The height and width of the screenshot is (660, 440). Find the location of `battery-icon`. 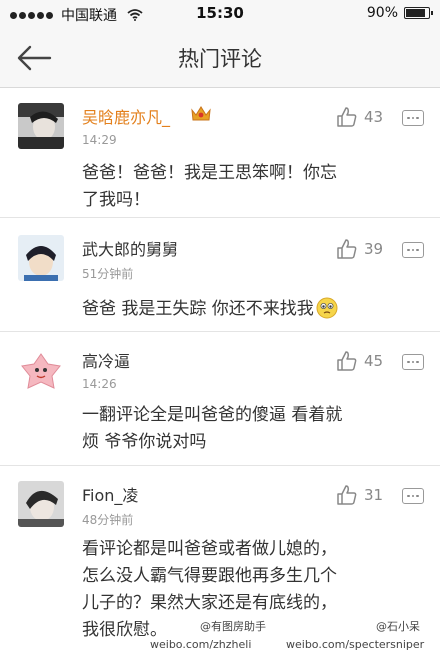

battery-icon is located at coordinates (418, 13).